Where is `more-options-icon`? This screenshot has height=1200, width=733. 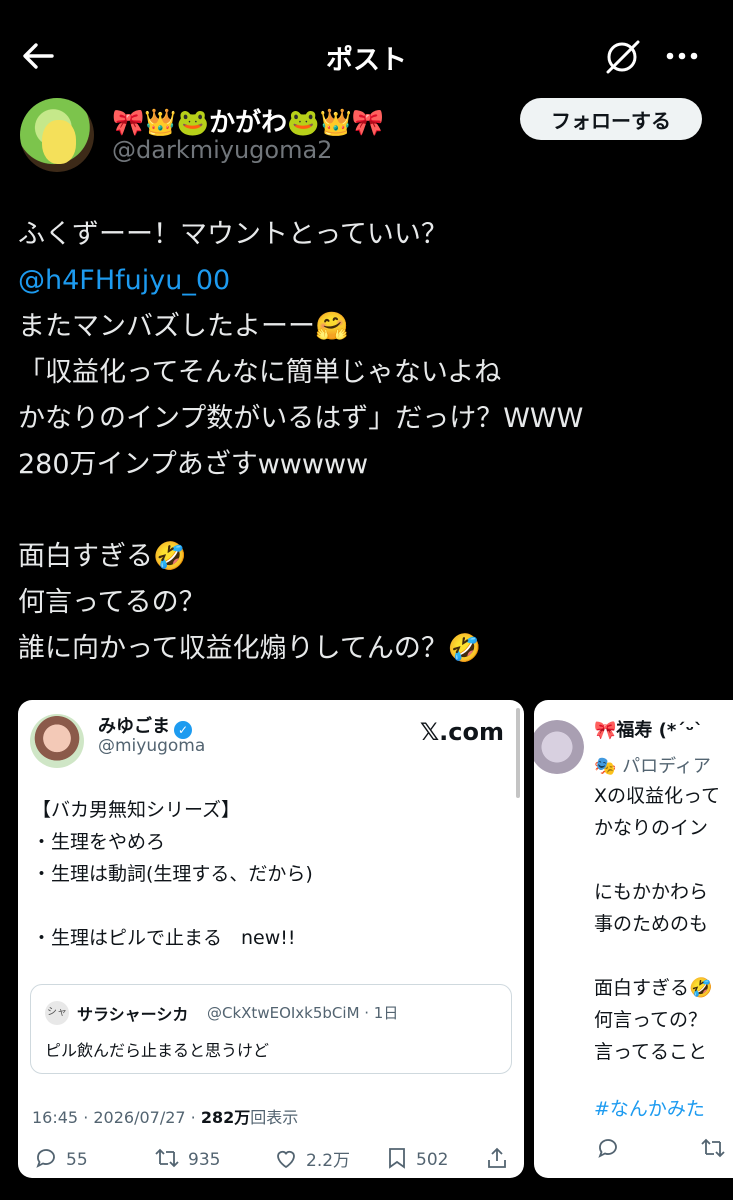 more-options-icon is located at coordinates (682, 56).